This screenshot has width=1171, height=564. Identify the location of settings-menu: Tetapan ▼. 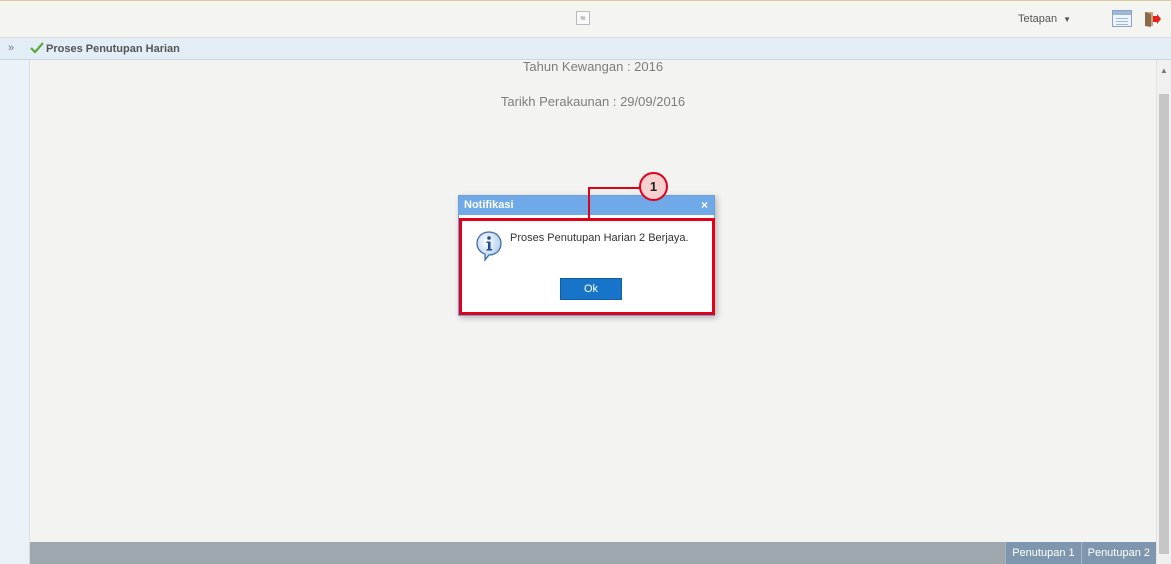
(1044, 19).